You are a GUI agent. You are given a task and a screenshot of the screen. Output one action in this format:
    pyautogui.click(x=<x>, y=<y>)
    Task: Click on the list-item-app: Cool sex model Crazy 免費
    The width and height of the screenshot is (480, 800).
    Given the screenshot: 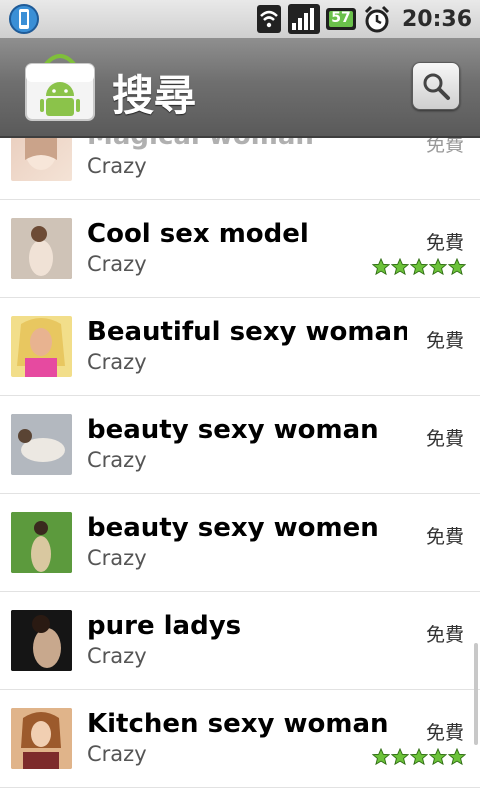 What is the action you would take?
    pyautogui.click(x=240, y=249)
    